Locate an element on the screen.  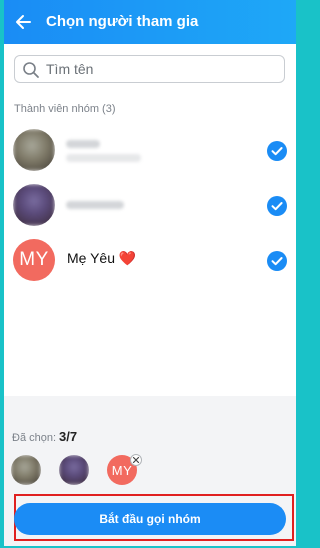
search-input is located at coordinates (160, 69).